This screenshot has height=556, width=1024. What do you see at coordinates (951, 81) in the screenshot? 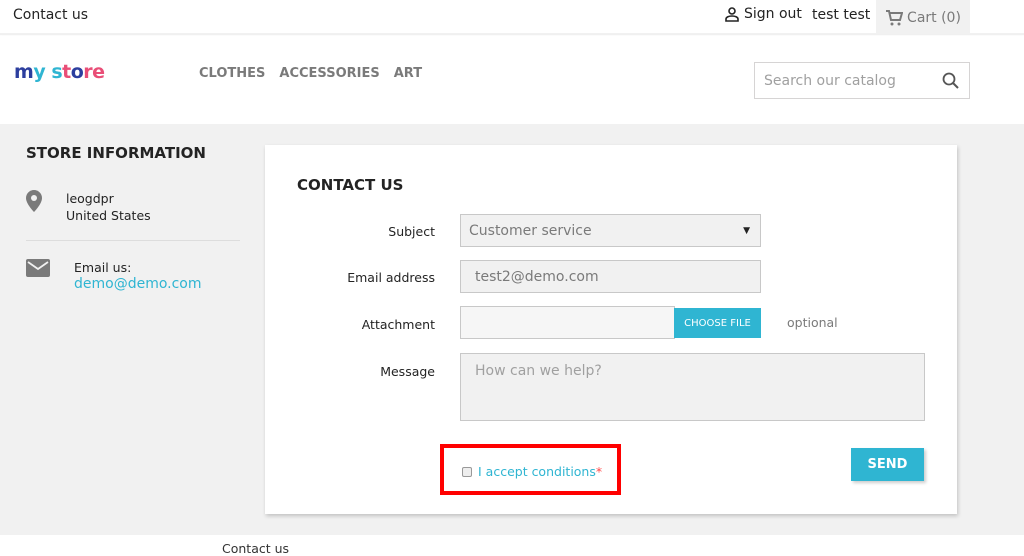
I see `search-icon` at bounding box center [951, 81].